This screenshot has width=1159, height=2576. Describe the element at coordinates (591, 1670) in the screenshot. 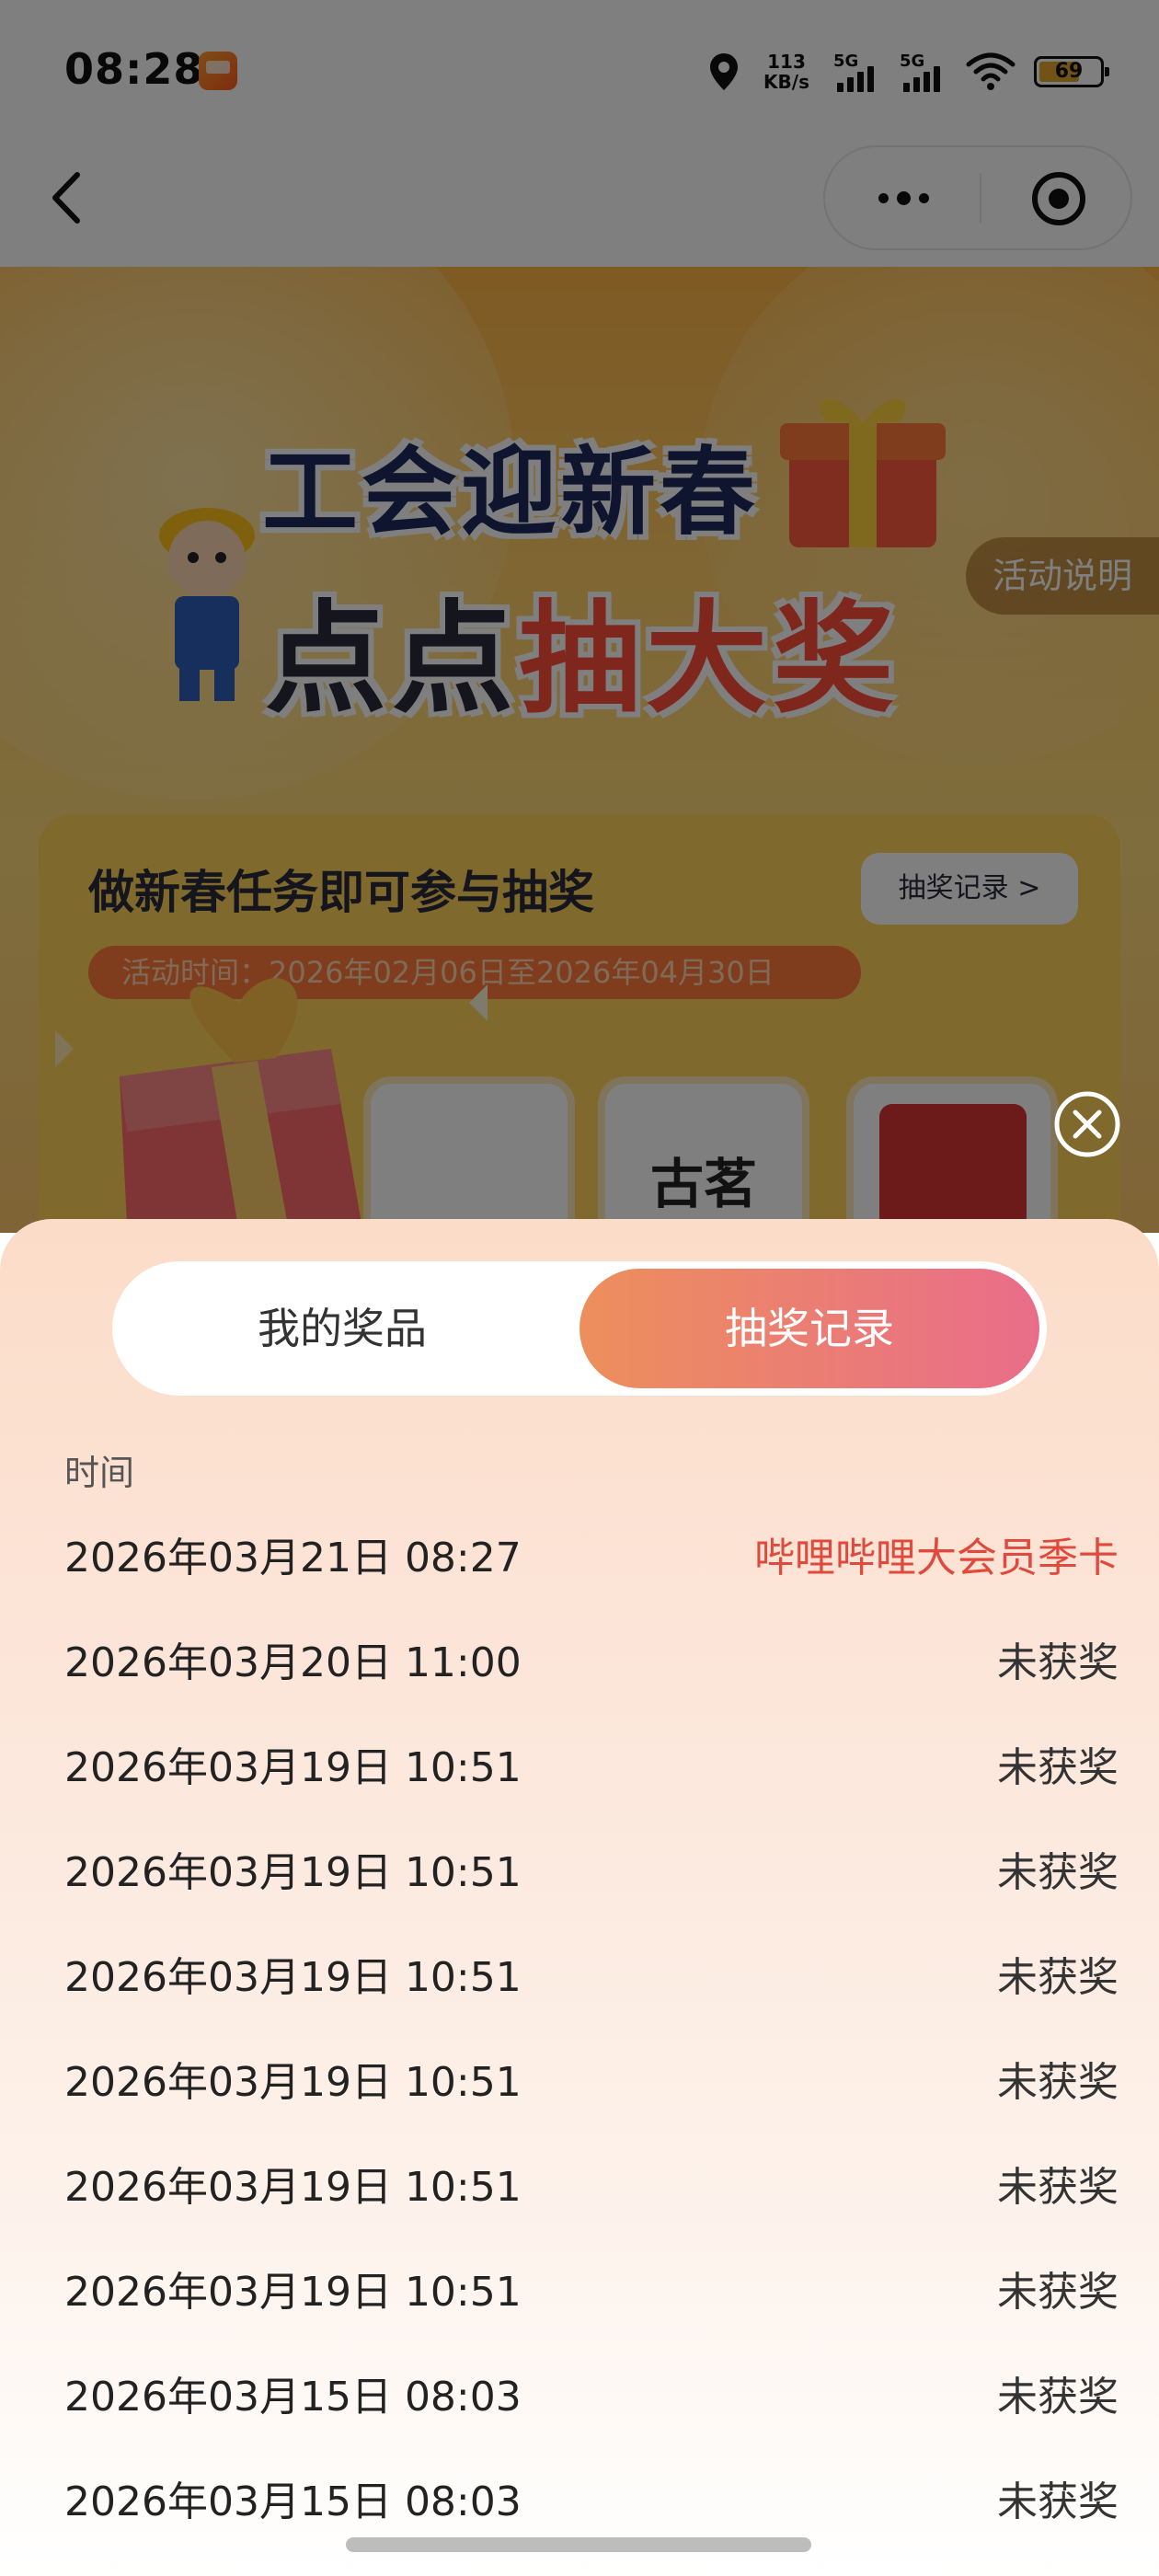

I see `record-row: 2026年03月20日 11:00 未获奖` at that location.